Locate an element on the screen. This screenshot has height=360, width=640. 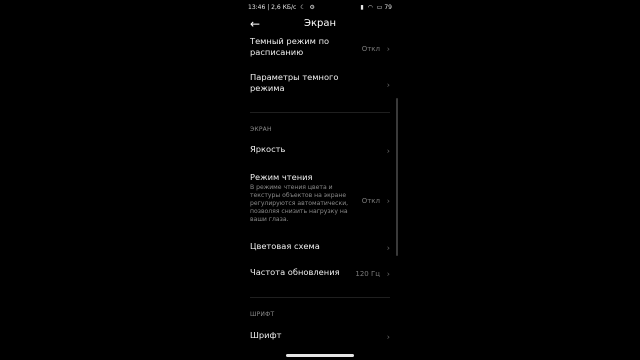
row-dark-params: Параметры темного режима › is located at coordinates (320, 85).